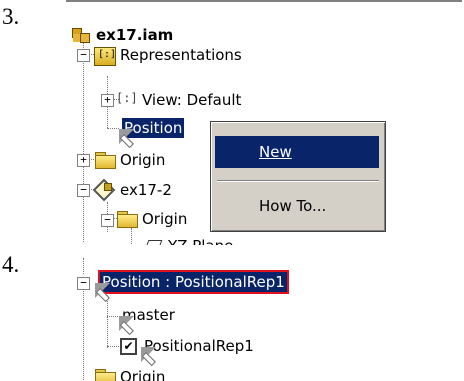 Image resolution: width=464 pixels, height=381 pixels. I want to click on menu-item-new: New, so click(297, 152).